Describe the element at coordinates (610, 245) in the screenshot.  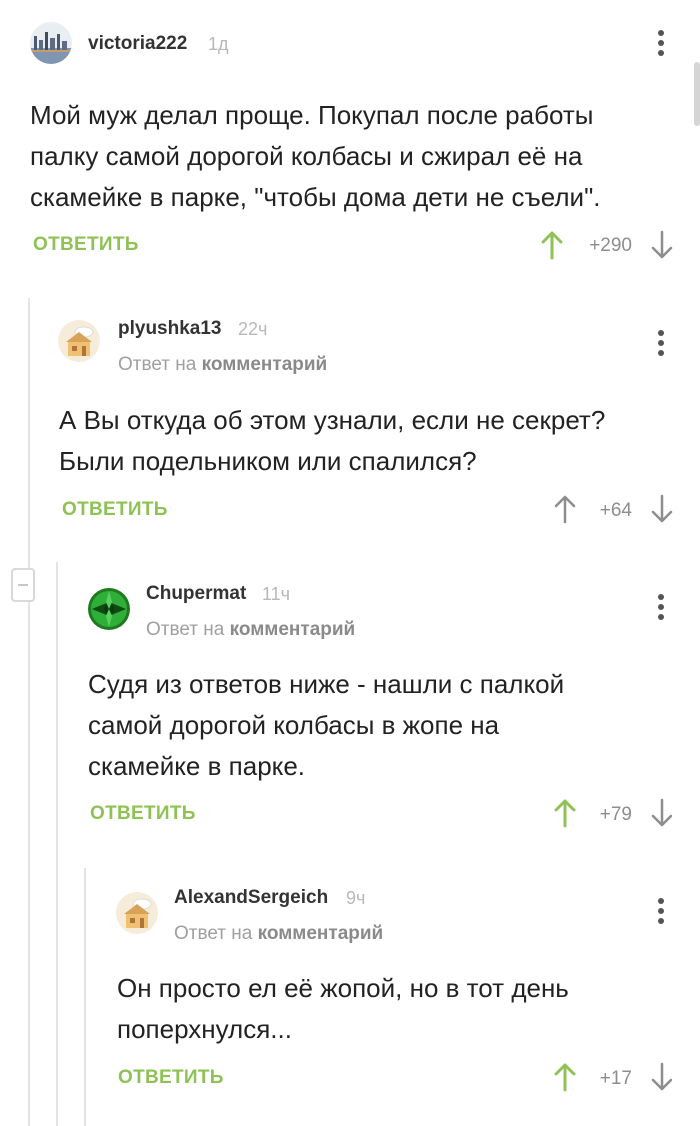
I see `score: +290` at that location.